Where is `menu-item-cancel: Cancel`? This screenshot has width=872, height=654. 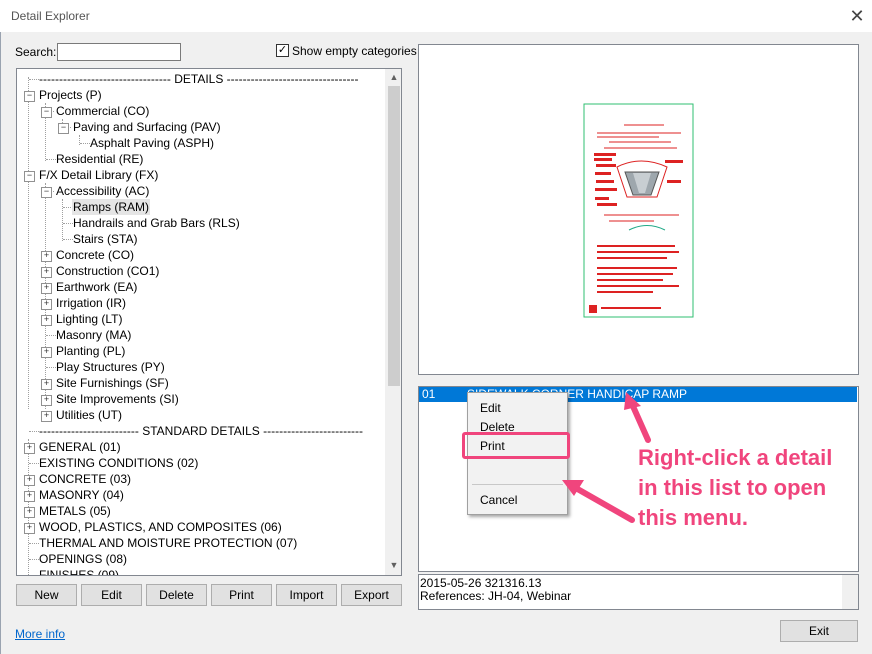 menu-item-cancel: Cancel is located at coordinates (498, 500).